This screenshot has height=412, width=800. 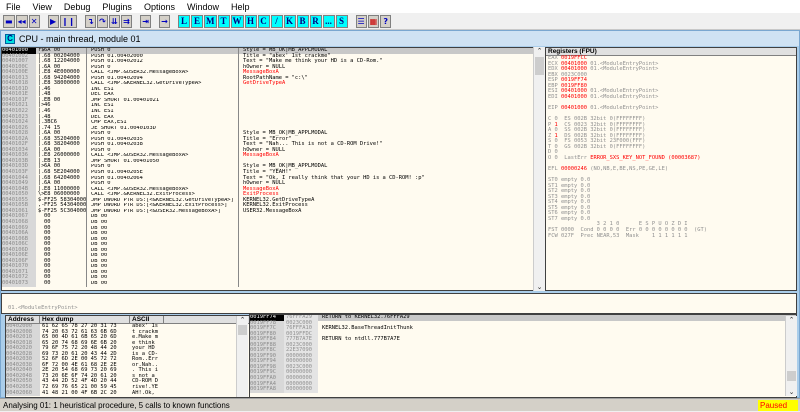 What do you see at coordinates (79, 392) in the screenshot?
I see `dump-hex: 41 48 21 00 4F 6B 2C 20` at bounding box center [79, 392].